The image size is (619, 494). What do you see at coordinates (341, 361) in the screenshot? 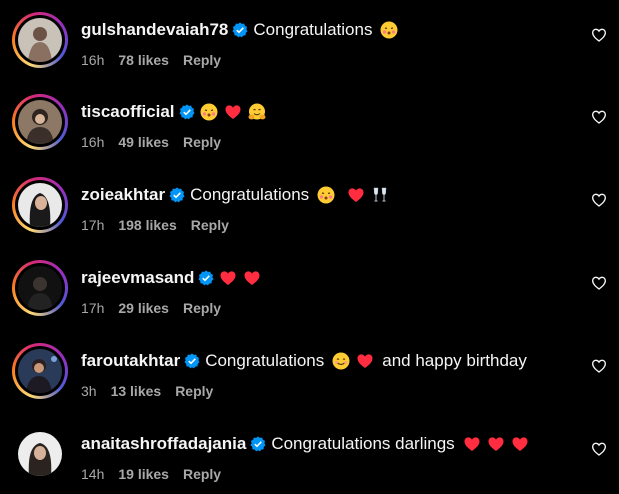
I see `smiling-face-emoji` at bounding box center [341, 361].